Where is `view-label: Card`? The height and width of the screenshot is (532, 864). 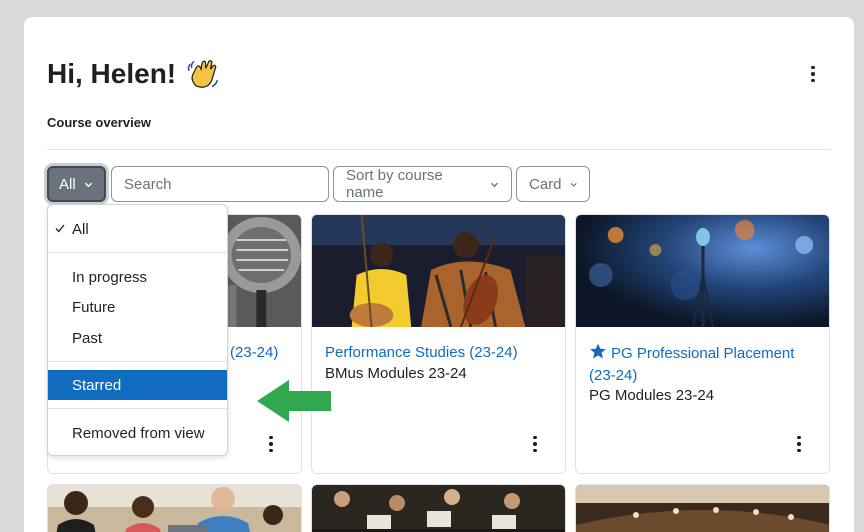 view-label: Card is located at coordinates (545, 184).